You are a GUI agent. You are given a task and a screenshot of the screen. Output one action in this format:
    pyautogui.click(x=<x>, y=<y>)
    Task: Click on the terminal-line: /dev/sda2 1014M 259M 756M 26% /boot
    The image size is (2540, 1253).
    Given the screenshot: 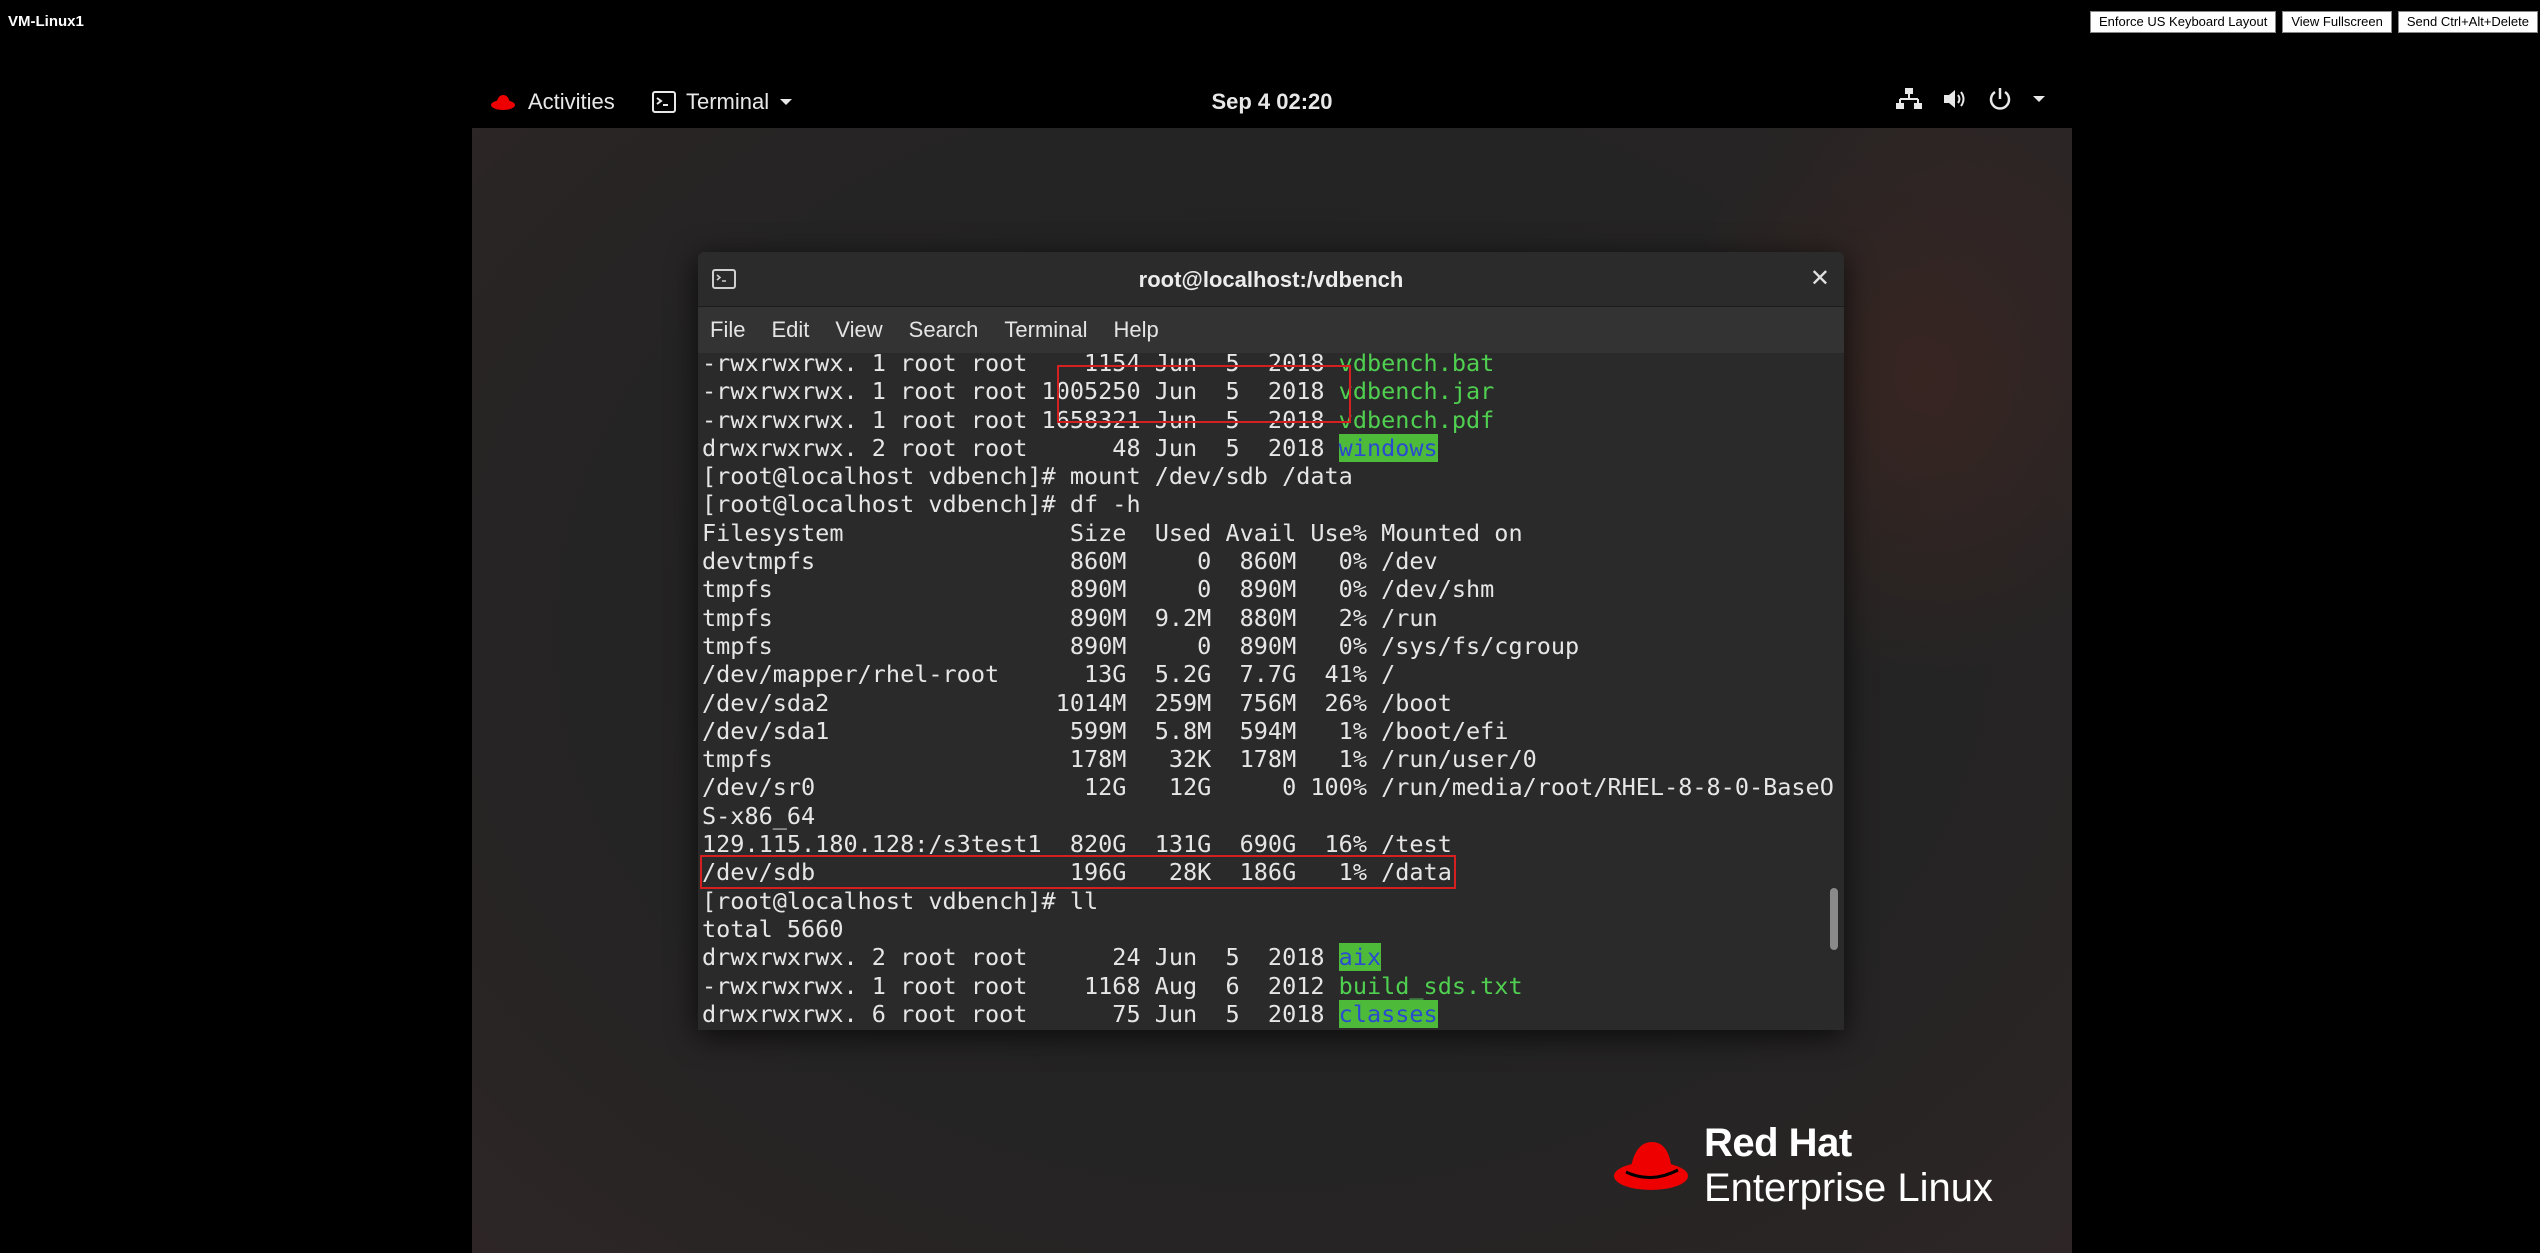 What is the action you would take?
    pyautogui.click(x=1268, y=703)
    